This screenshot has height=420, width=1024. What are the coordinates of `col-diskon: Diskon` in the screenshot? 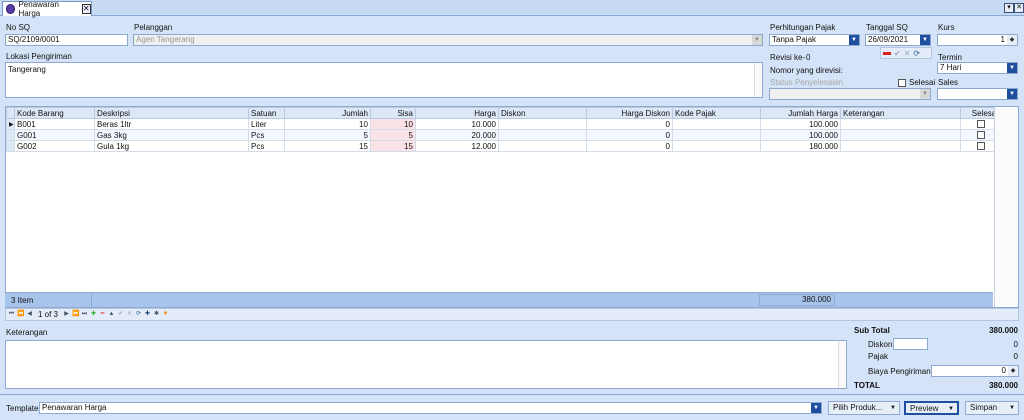 It's located at (542, 113).